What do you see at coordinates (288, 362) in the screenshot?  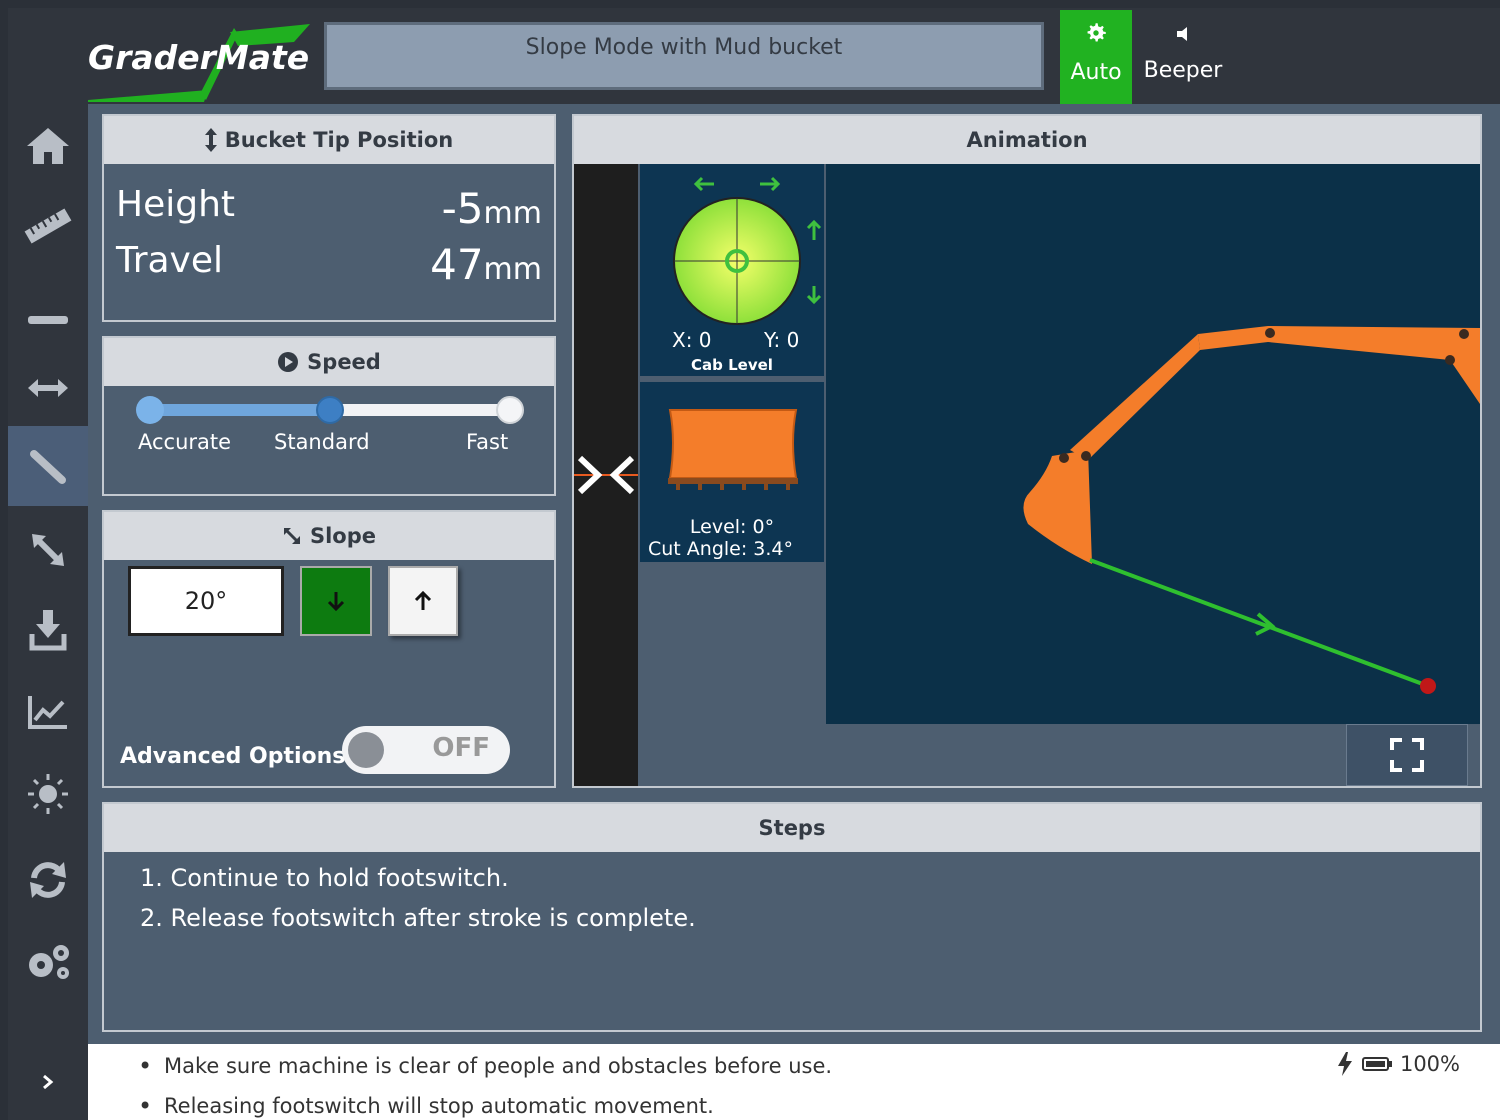 I see `play-circle-icon` at bounding box center [288, 362].